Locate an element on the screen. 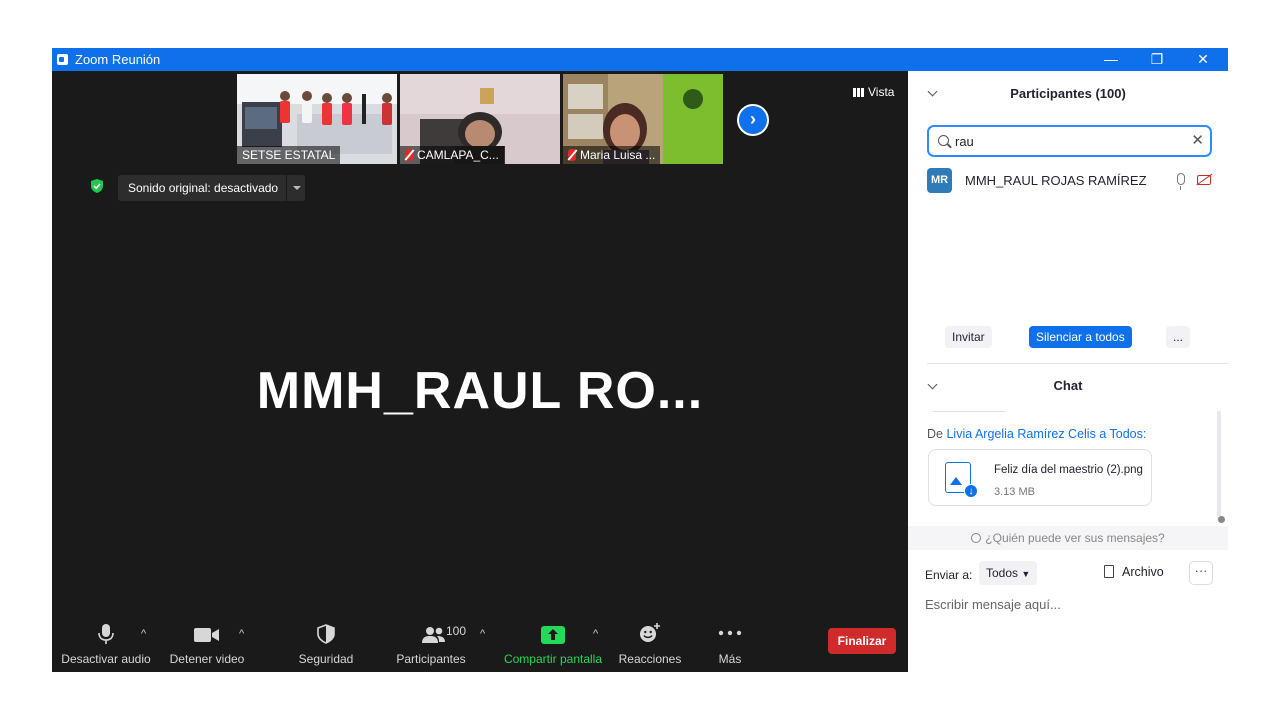 This screenshot has height=720, width=1280. previous-message-edge is located at coordinates (969, 410).